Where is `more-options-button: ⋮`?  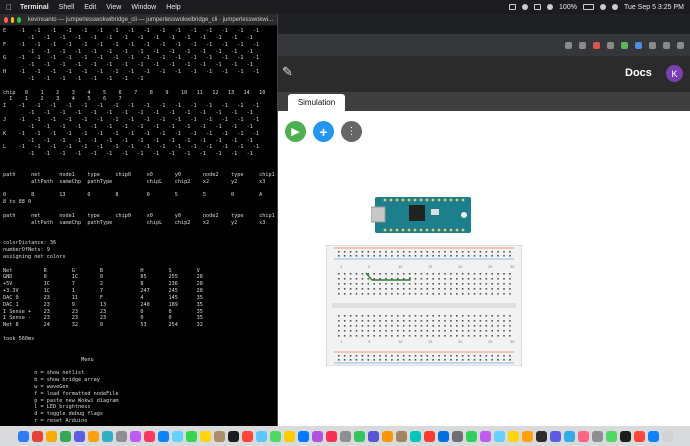 more-options-button: ⋮ is located at coordinates (351, 131).